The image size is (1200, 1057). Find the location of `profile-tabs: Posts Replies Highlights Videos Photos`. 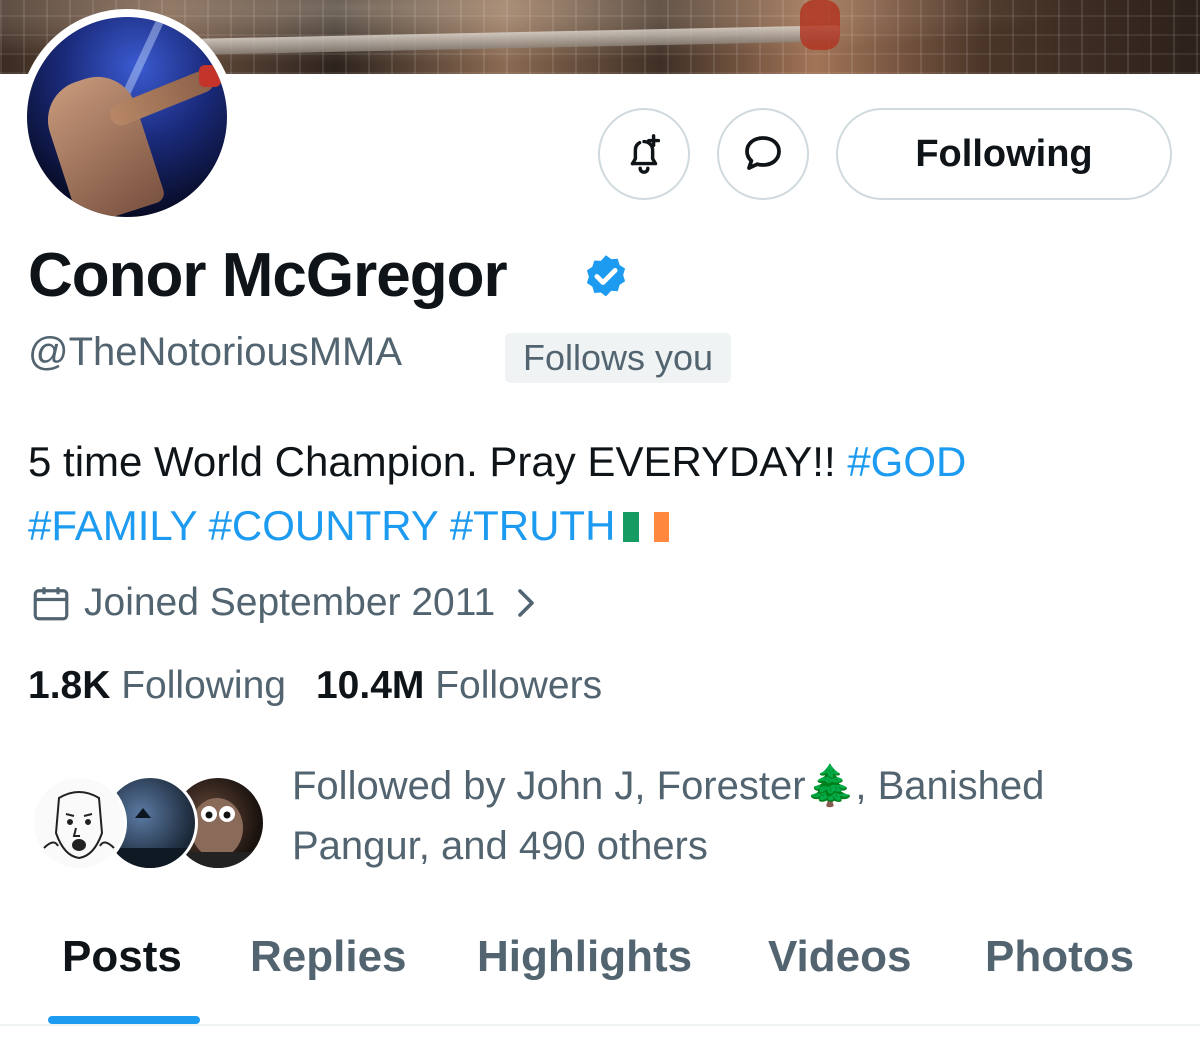

profile-tabs: Posts Replies Highlights Videos Photos is located at coordinates (600, 972).